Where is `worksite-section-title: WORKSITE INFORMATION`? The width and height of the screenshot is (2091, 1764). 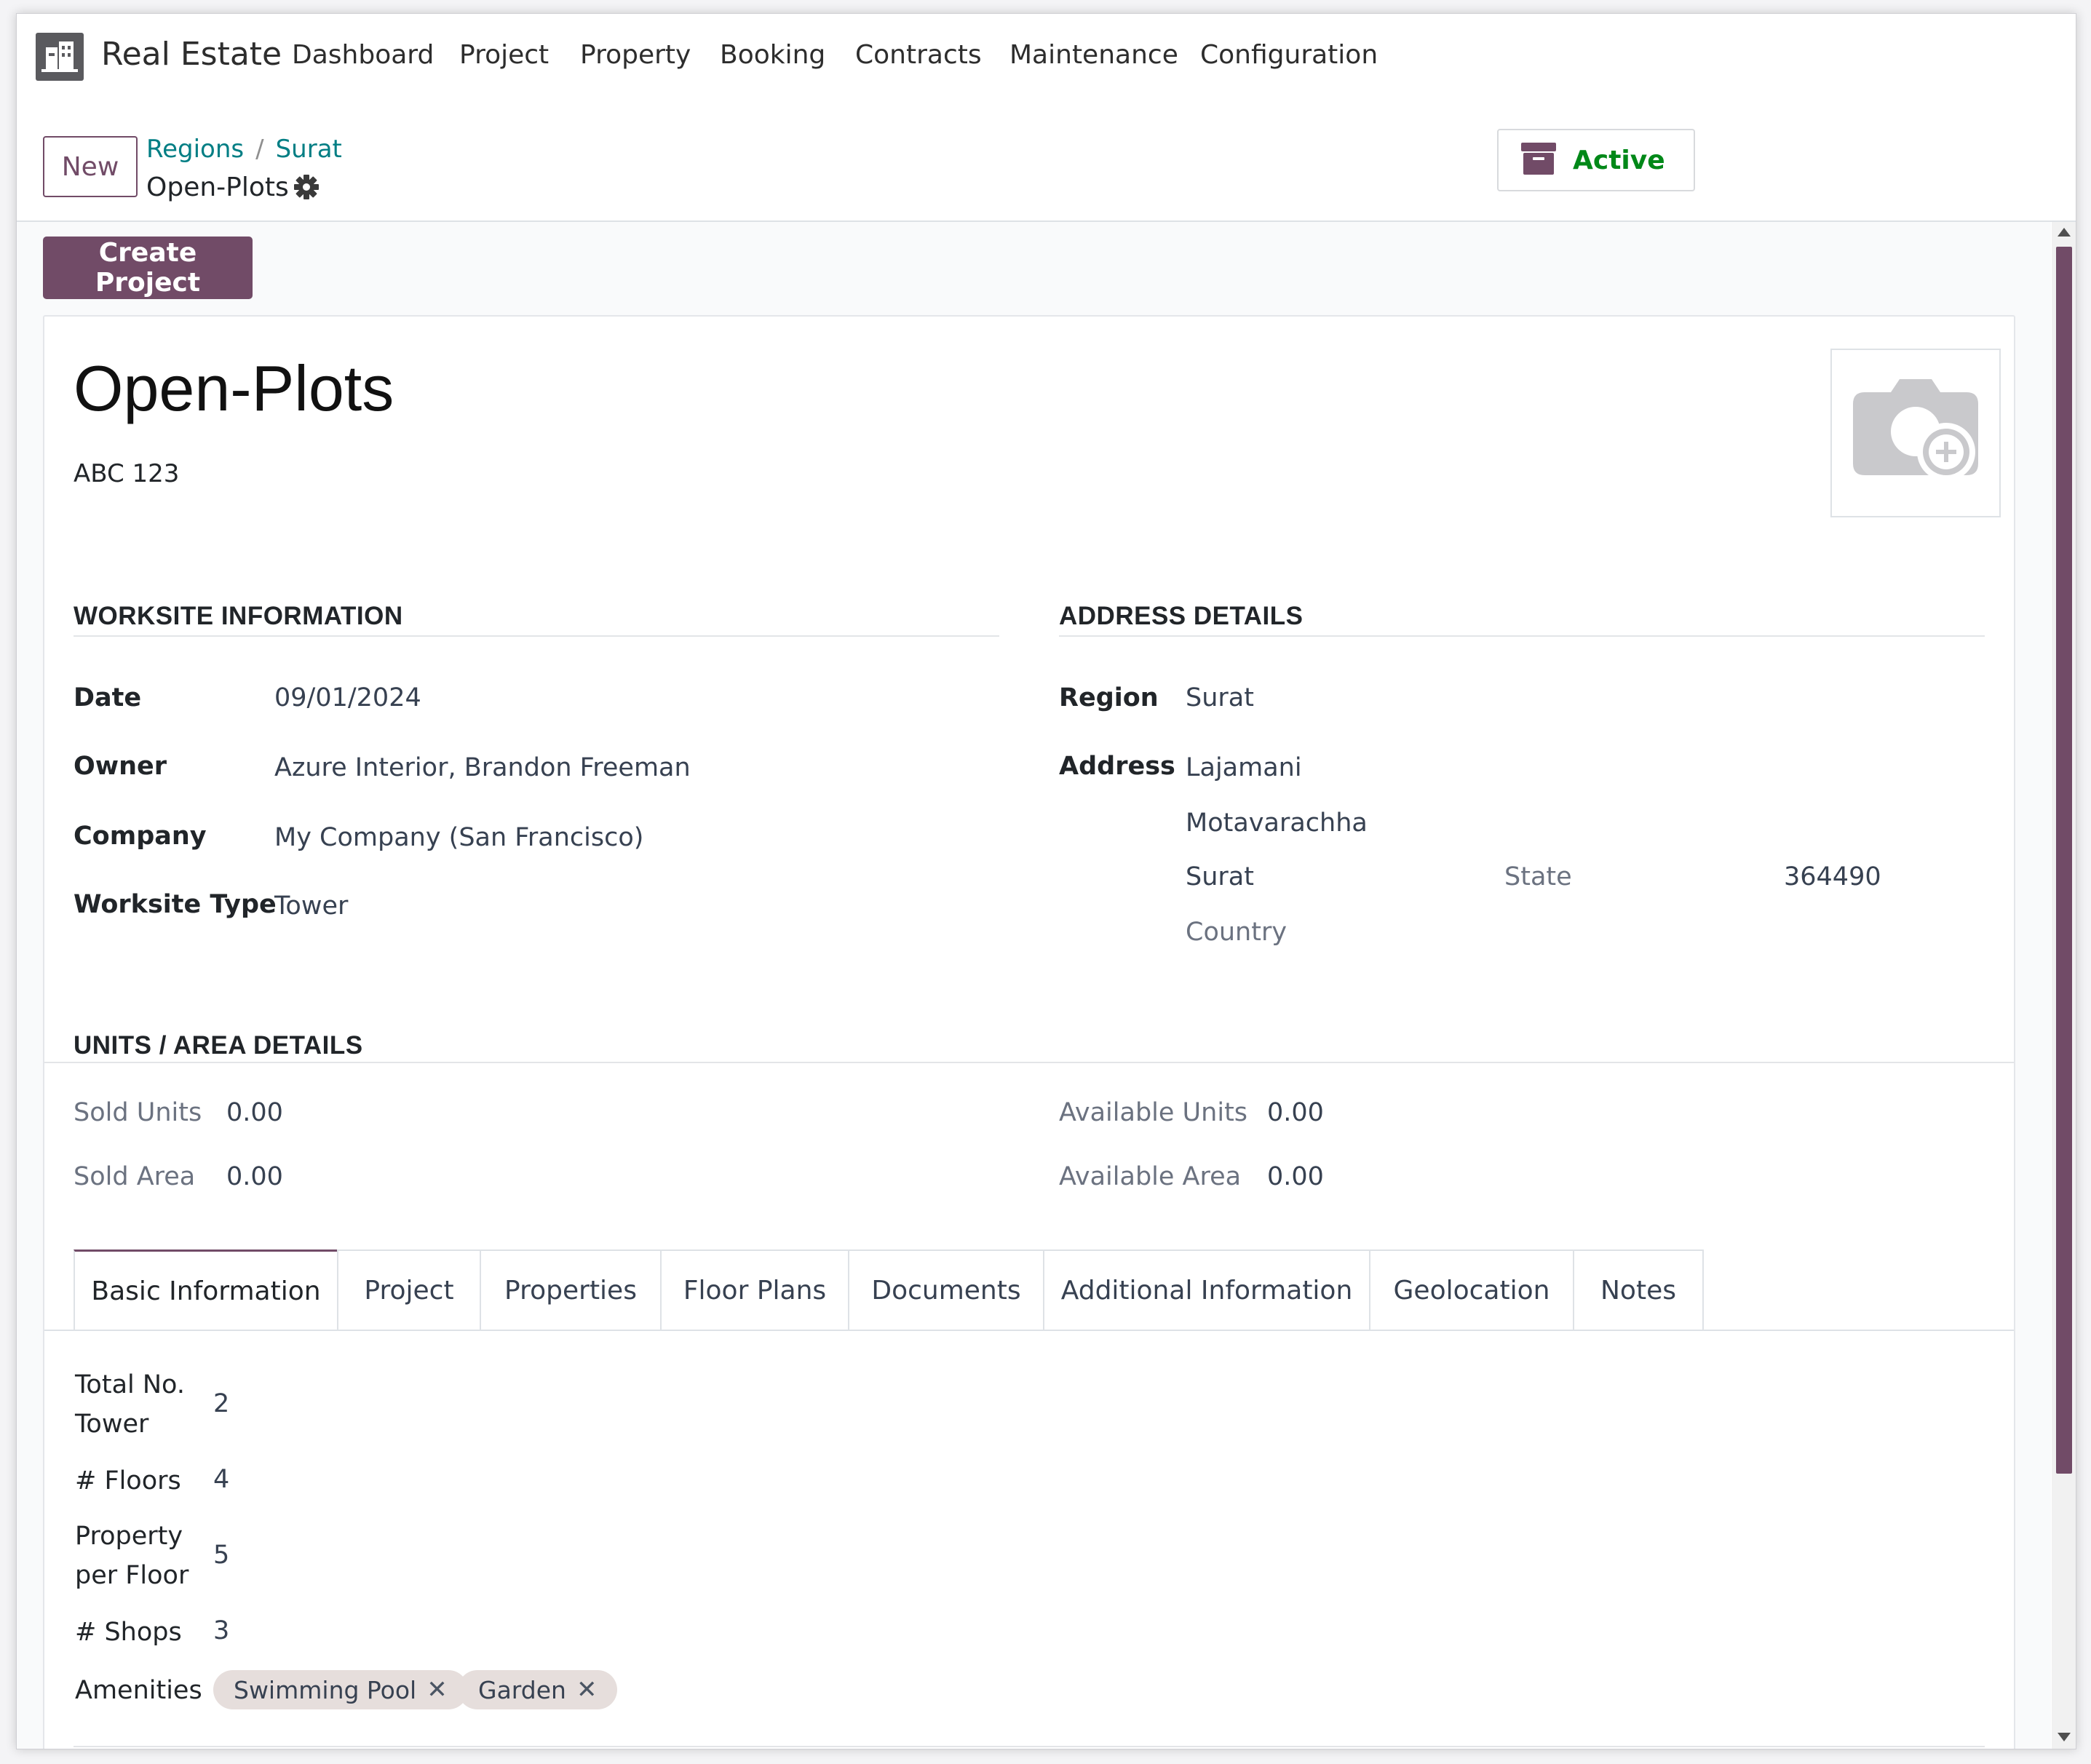 worksite-section-title: WORKSITE INFORMATION is located at coordinates (238, 616).